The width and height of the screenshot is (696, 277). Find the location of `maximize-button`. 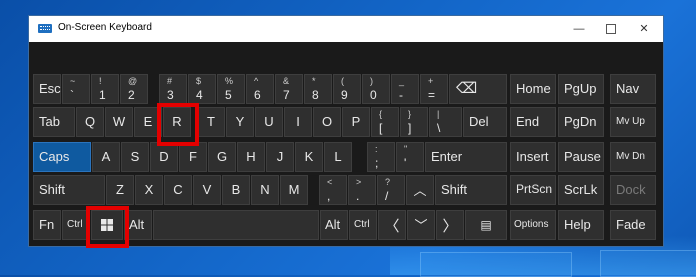

maximize-button is located at coordinates (611, 29).